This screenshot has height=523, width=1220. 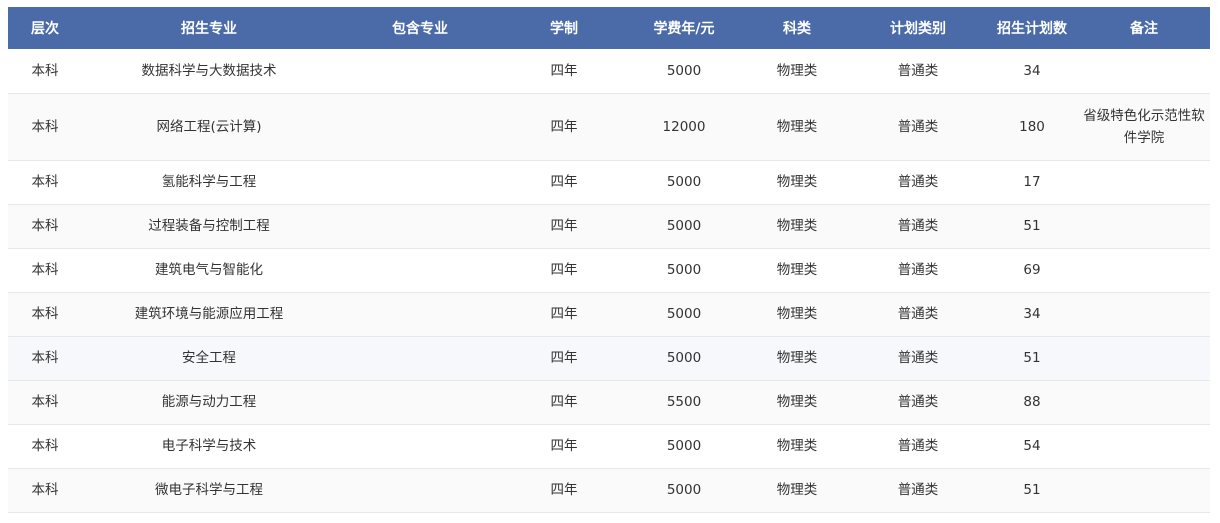 What do you see at coordinates (1144, 127) in the screenshot?
I see `cell-note: 省级特色化示范性软件学院` at bounding box center [1144, 127].